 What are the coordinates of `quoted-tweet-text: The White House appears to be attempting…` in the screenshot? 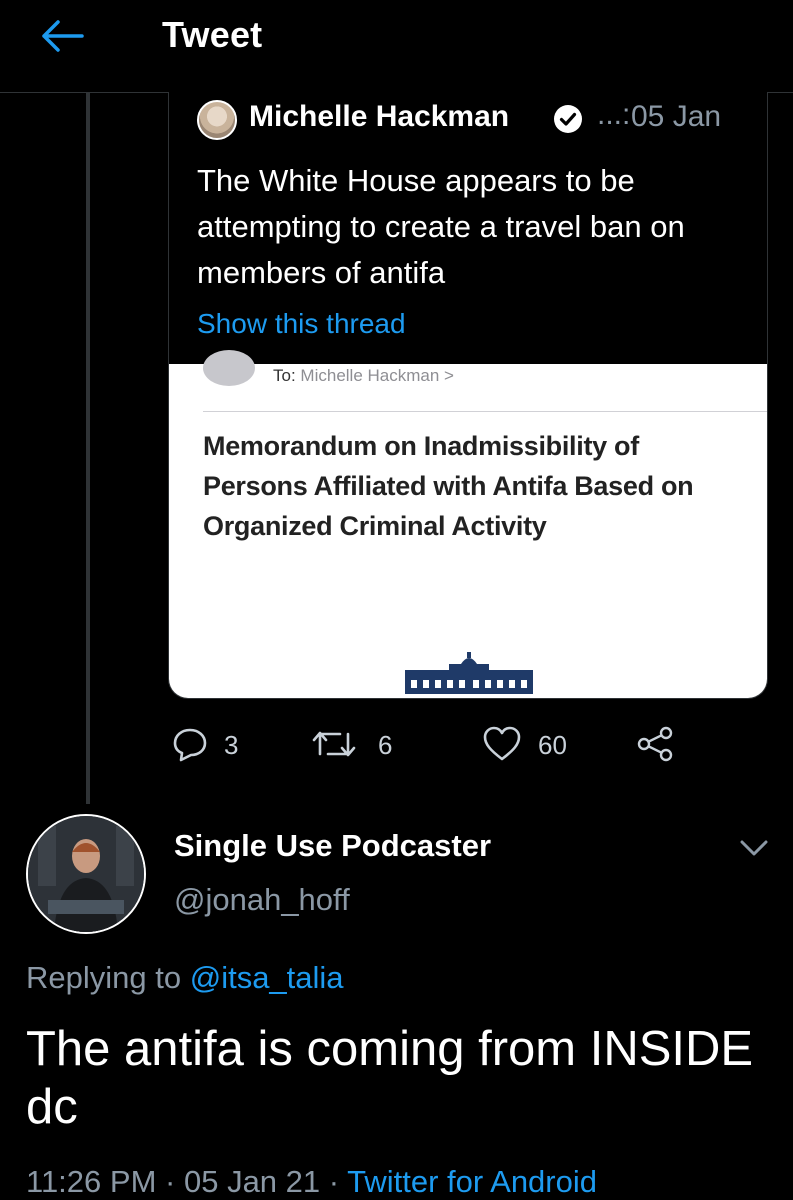 It's located at (441, 226).